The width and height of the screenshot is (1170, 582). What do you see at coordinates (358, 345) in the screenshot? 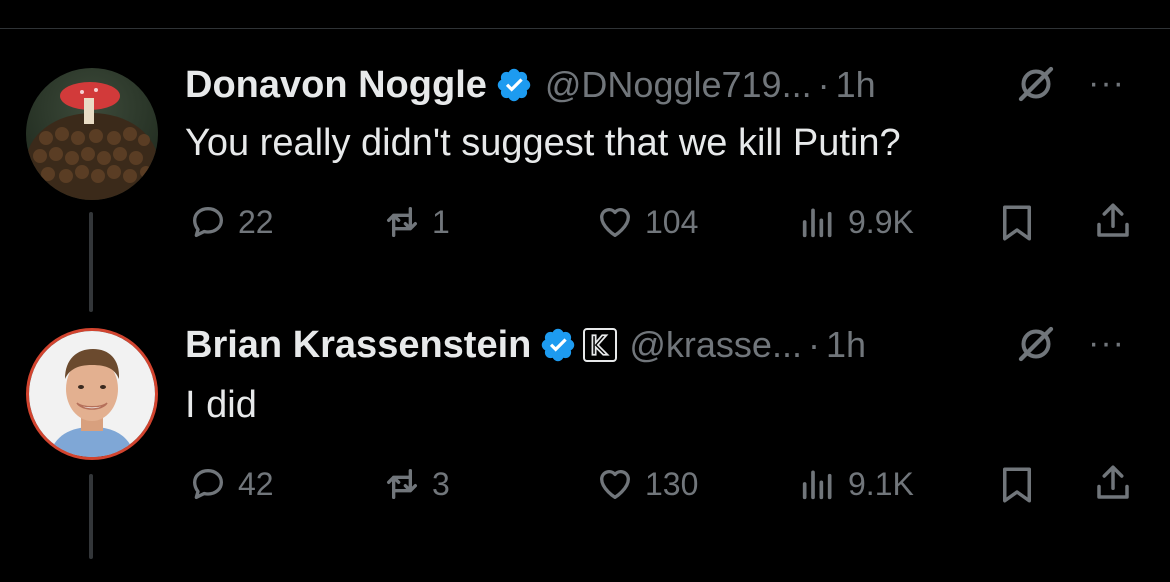
I see `display-name: Brian Krassenstein` at bounding box center [358, 345].